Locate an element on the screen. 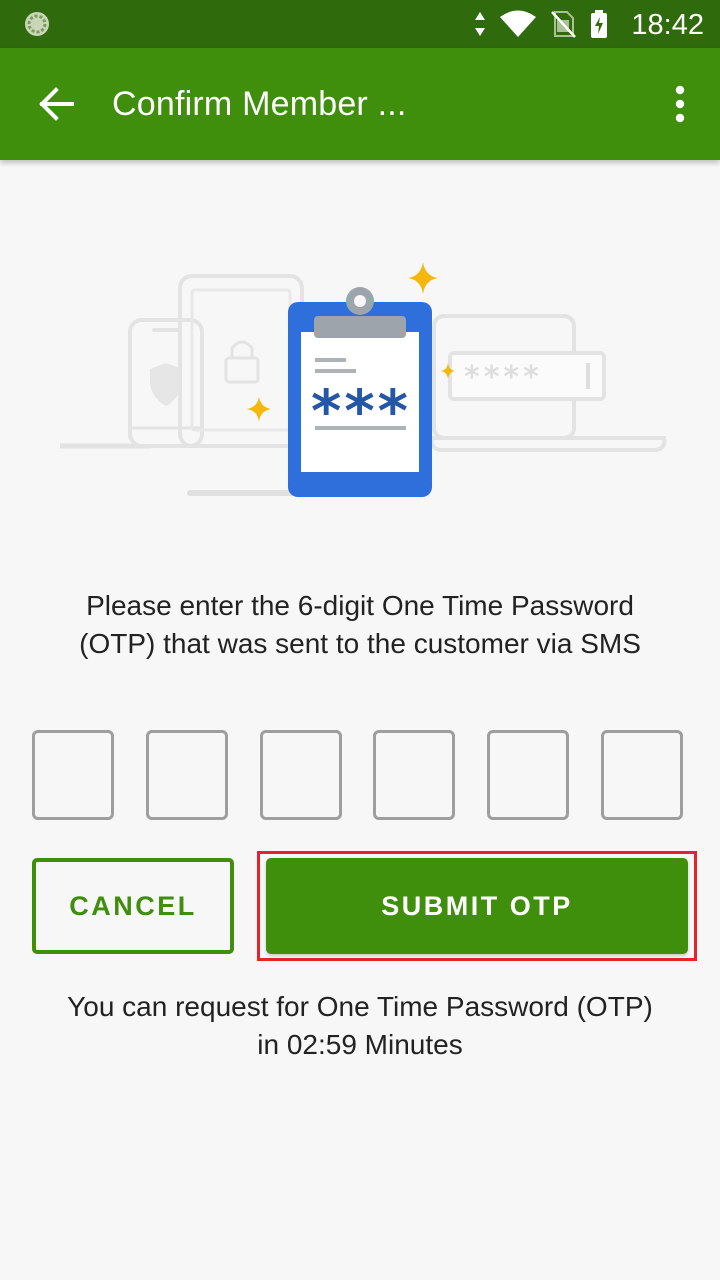 The width and height of the screenshot is (720, 1280). no-sim-icon is located at coordinates (563, 24).